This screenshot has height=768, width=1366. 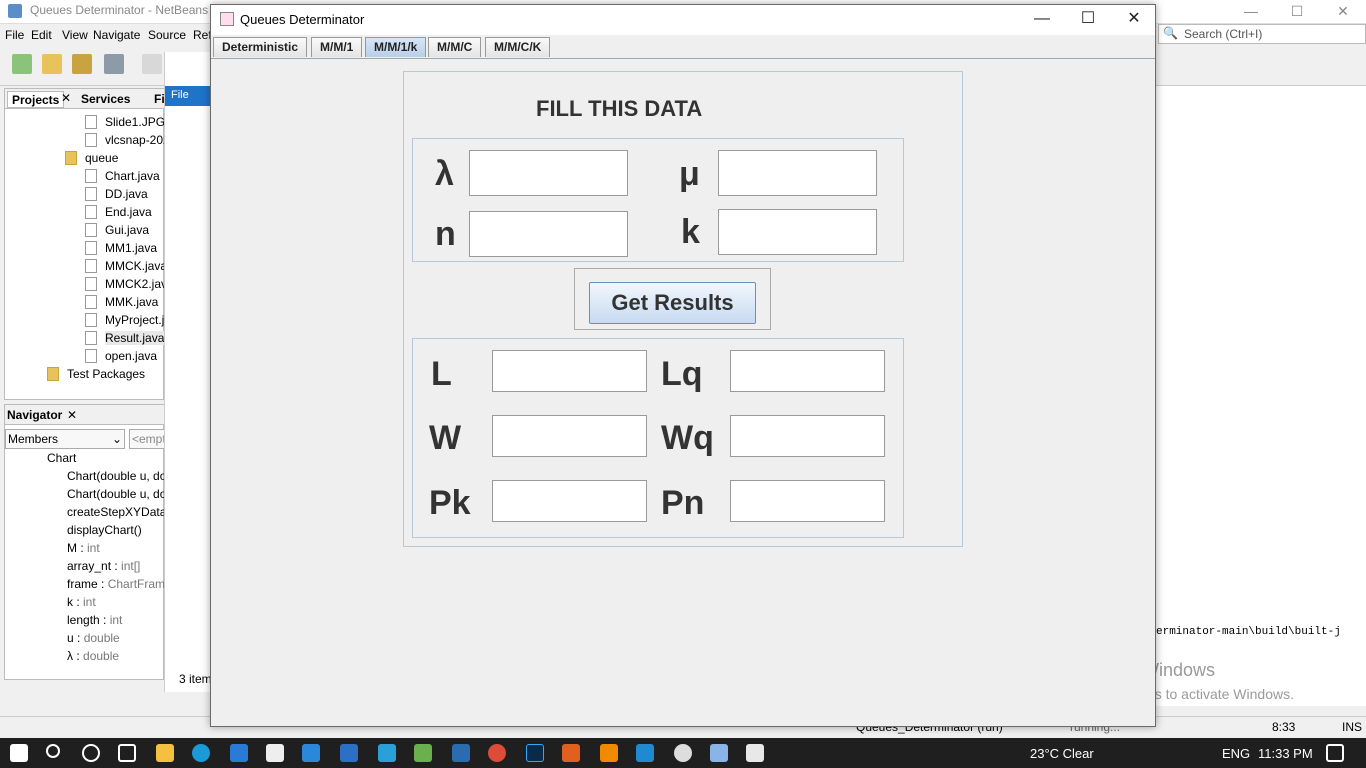 What do you see at coordinates (65, 439) in the screenshot?
I see `members-select: Members ⌄` at bounding box center [65, 439].